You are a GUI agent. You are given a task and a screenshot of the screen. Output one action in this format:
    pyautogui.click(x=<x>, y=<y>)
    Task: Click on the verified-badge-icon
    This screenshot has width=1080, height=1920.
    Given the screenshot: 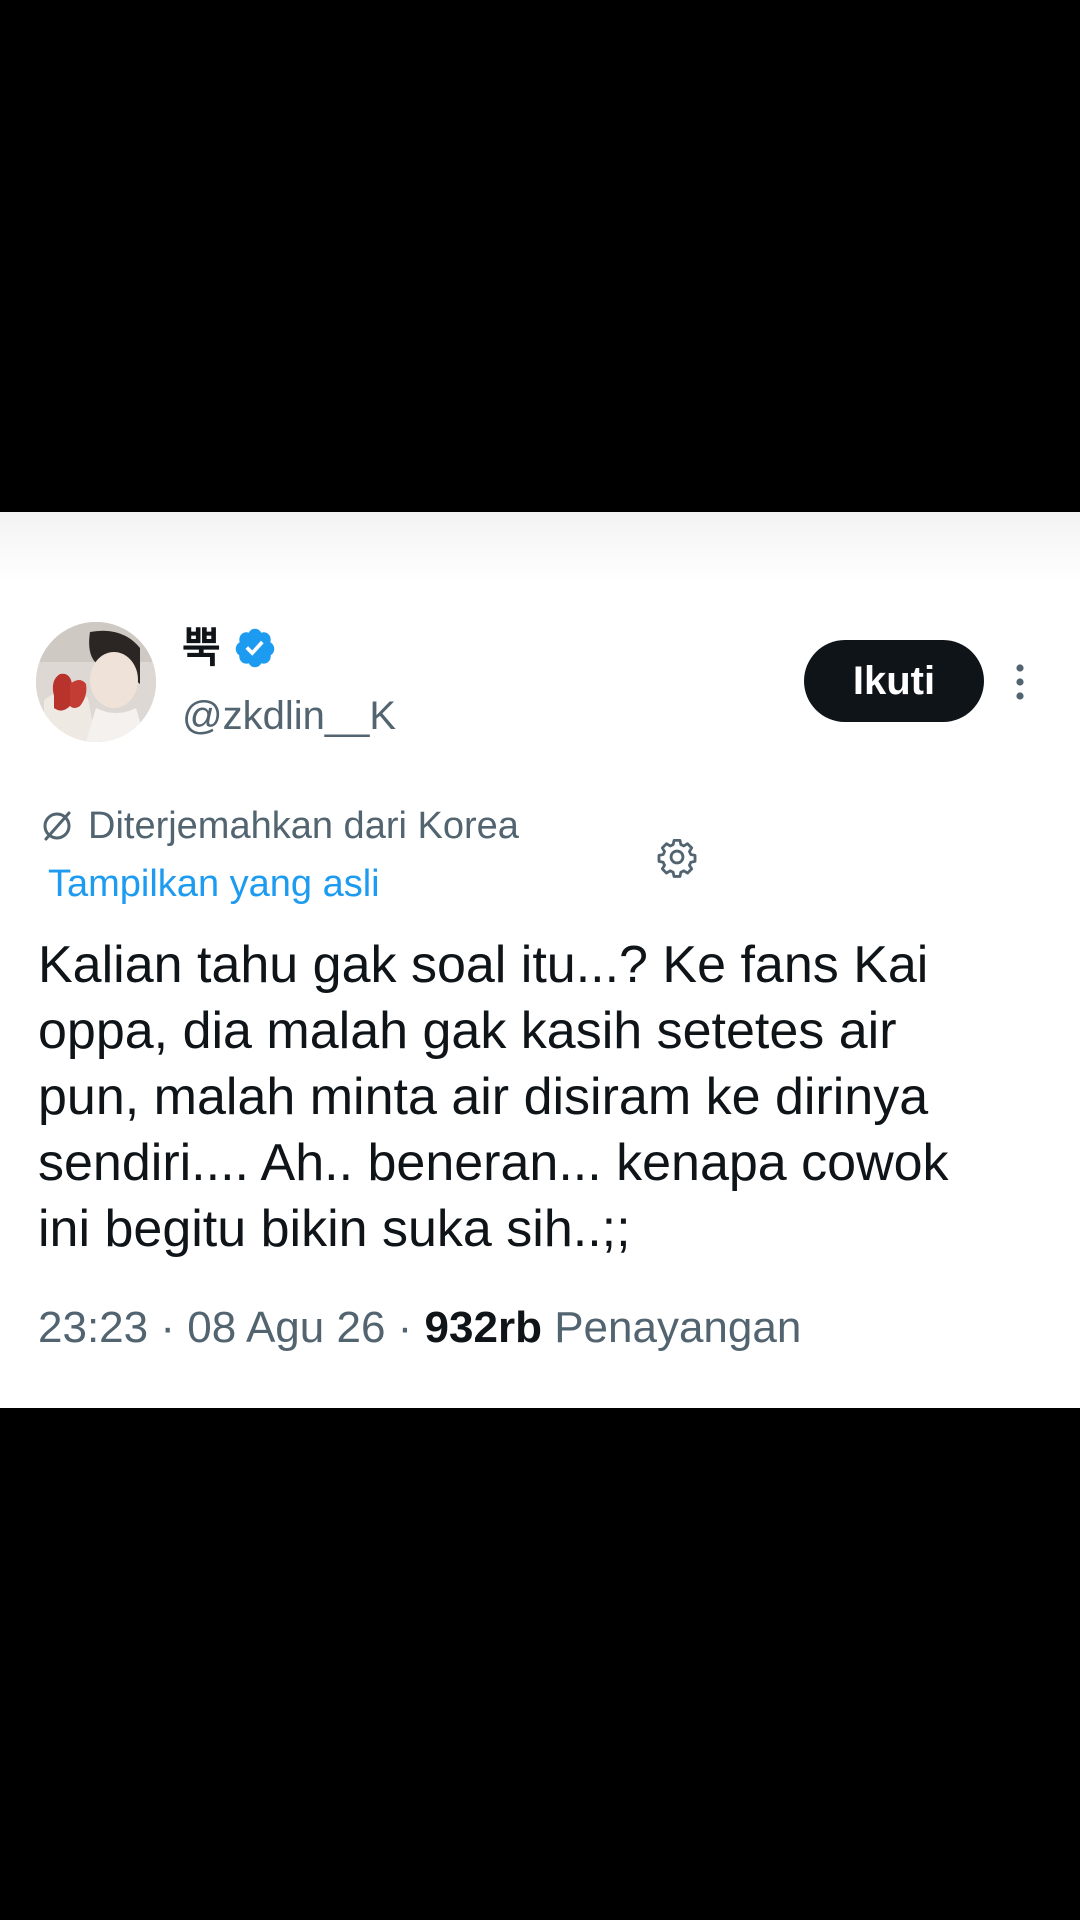 What is the action you would take?
    pyautogui.click(x=254, y=648)
    